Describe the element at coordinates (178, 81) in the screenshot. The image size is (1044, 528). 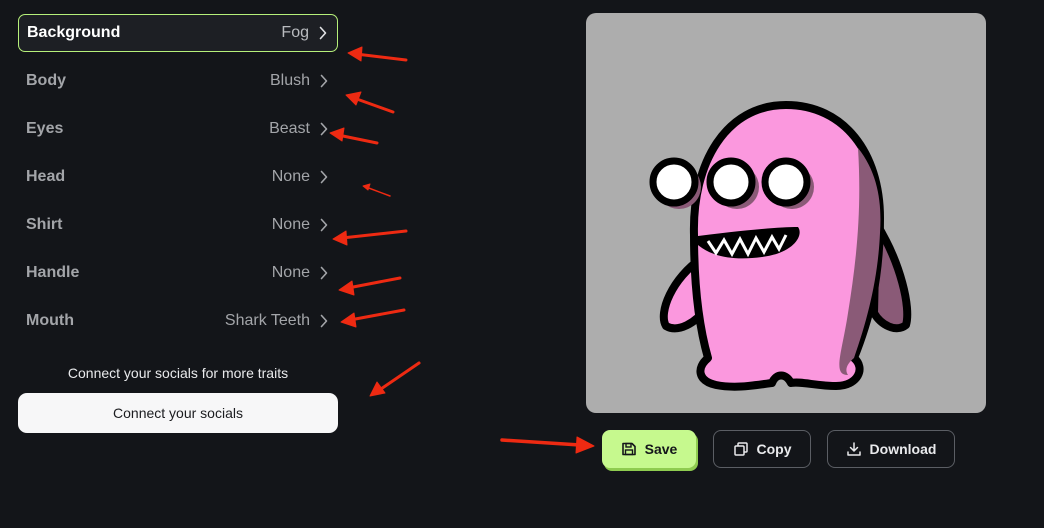
I see `trait-row-body: Body Blush` at that location.